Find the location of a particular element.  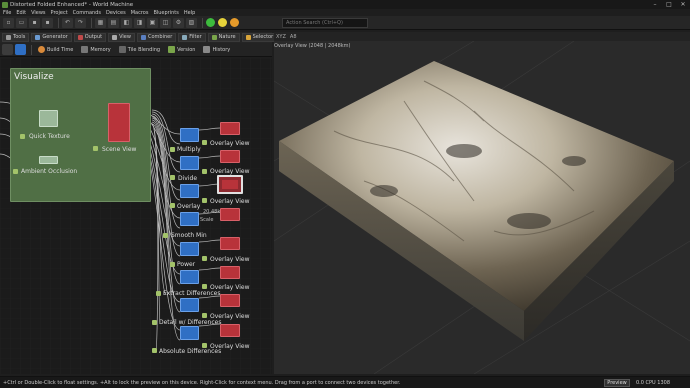

tab-filter: Filter is located at coordinates (192, 37).